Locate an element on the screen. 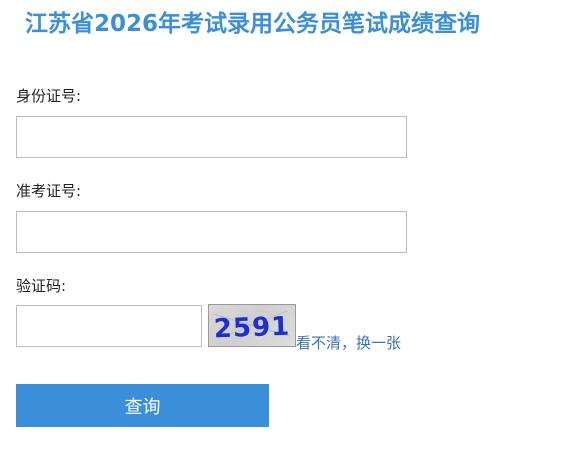 This screenshot has height=464, width=561. id-number-label: 身份证号: is located at coordinates (49, 96).